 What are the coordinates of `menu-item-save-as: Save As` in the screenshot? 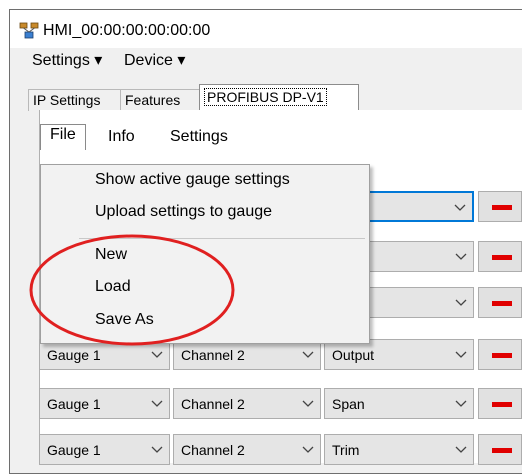 It's located at (124, 320).